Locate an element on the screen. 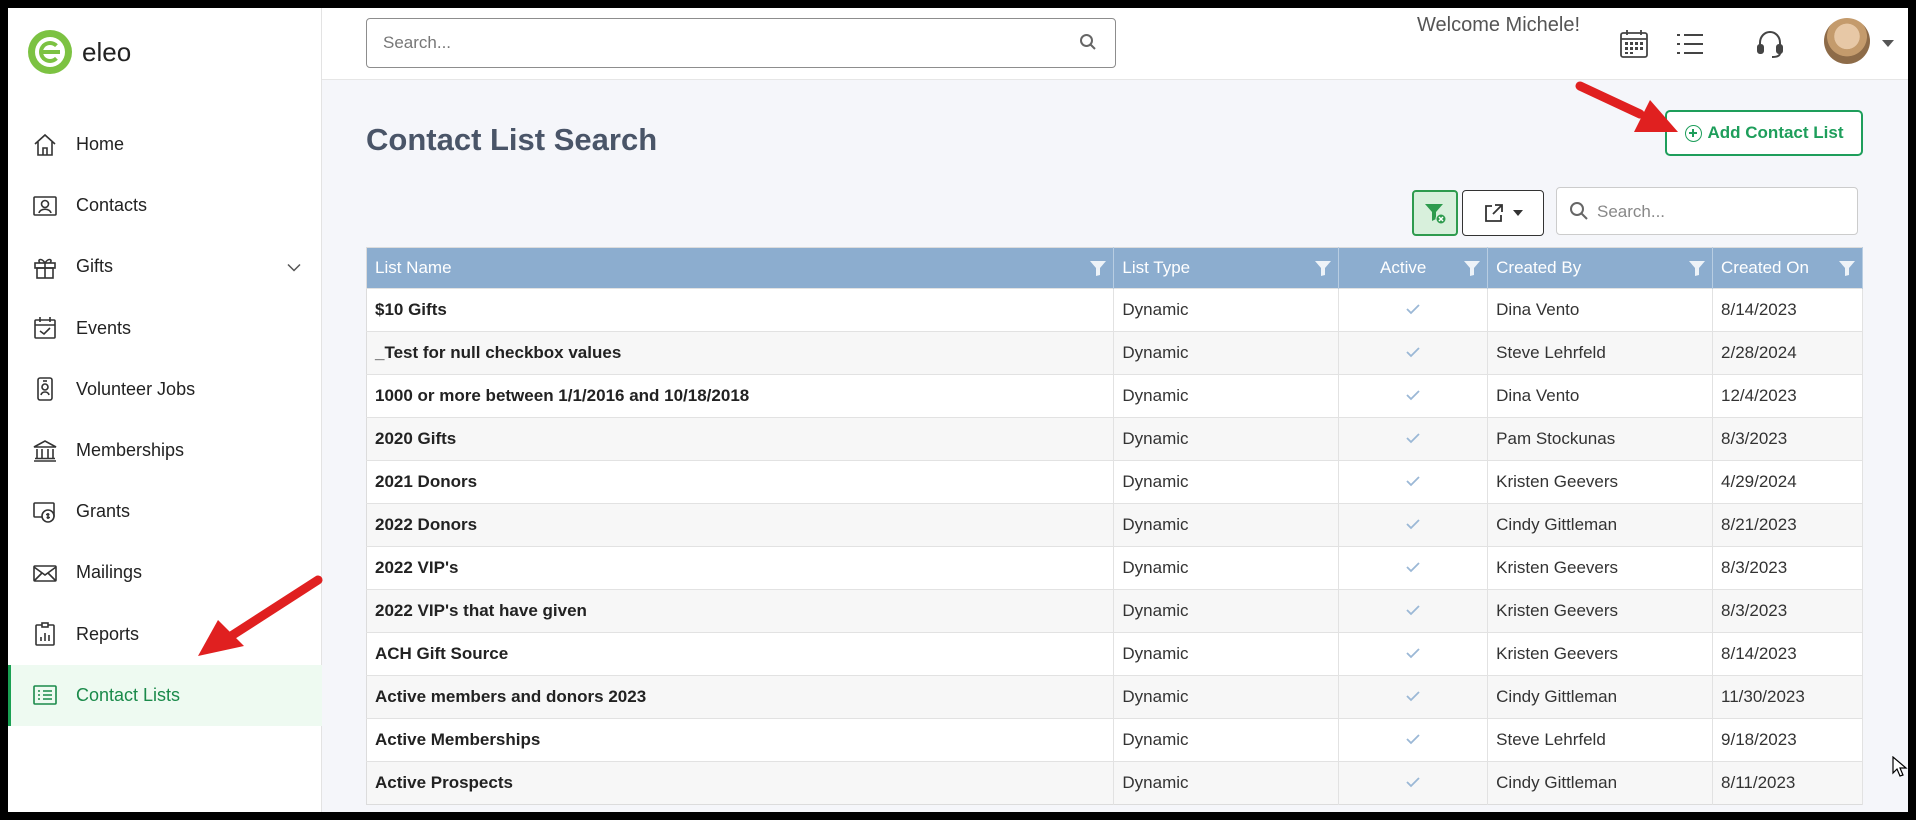 The image size is (1916, 820). created-by-cell: Kristen Geevers is located at coordinates (1600, 611).